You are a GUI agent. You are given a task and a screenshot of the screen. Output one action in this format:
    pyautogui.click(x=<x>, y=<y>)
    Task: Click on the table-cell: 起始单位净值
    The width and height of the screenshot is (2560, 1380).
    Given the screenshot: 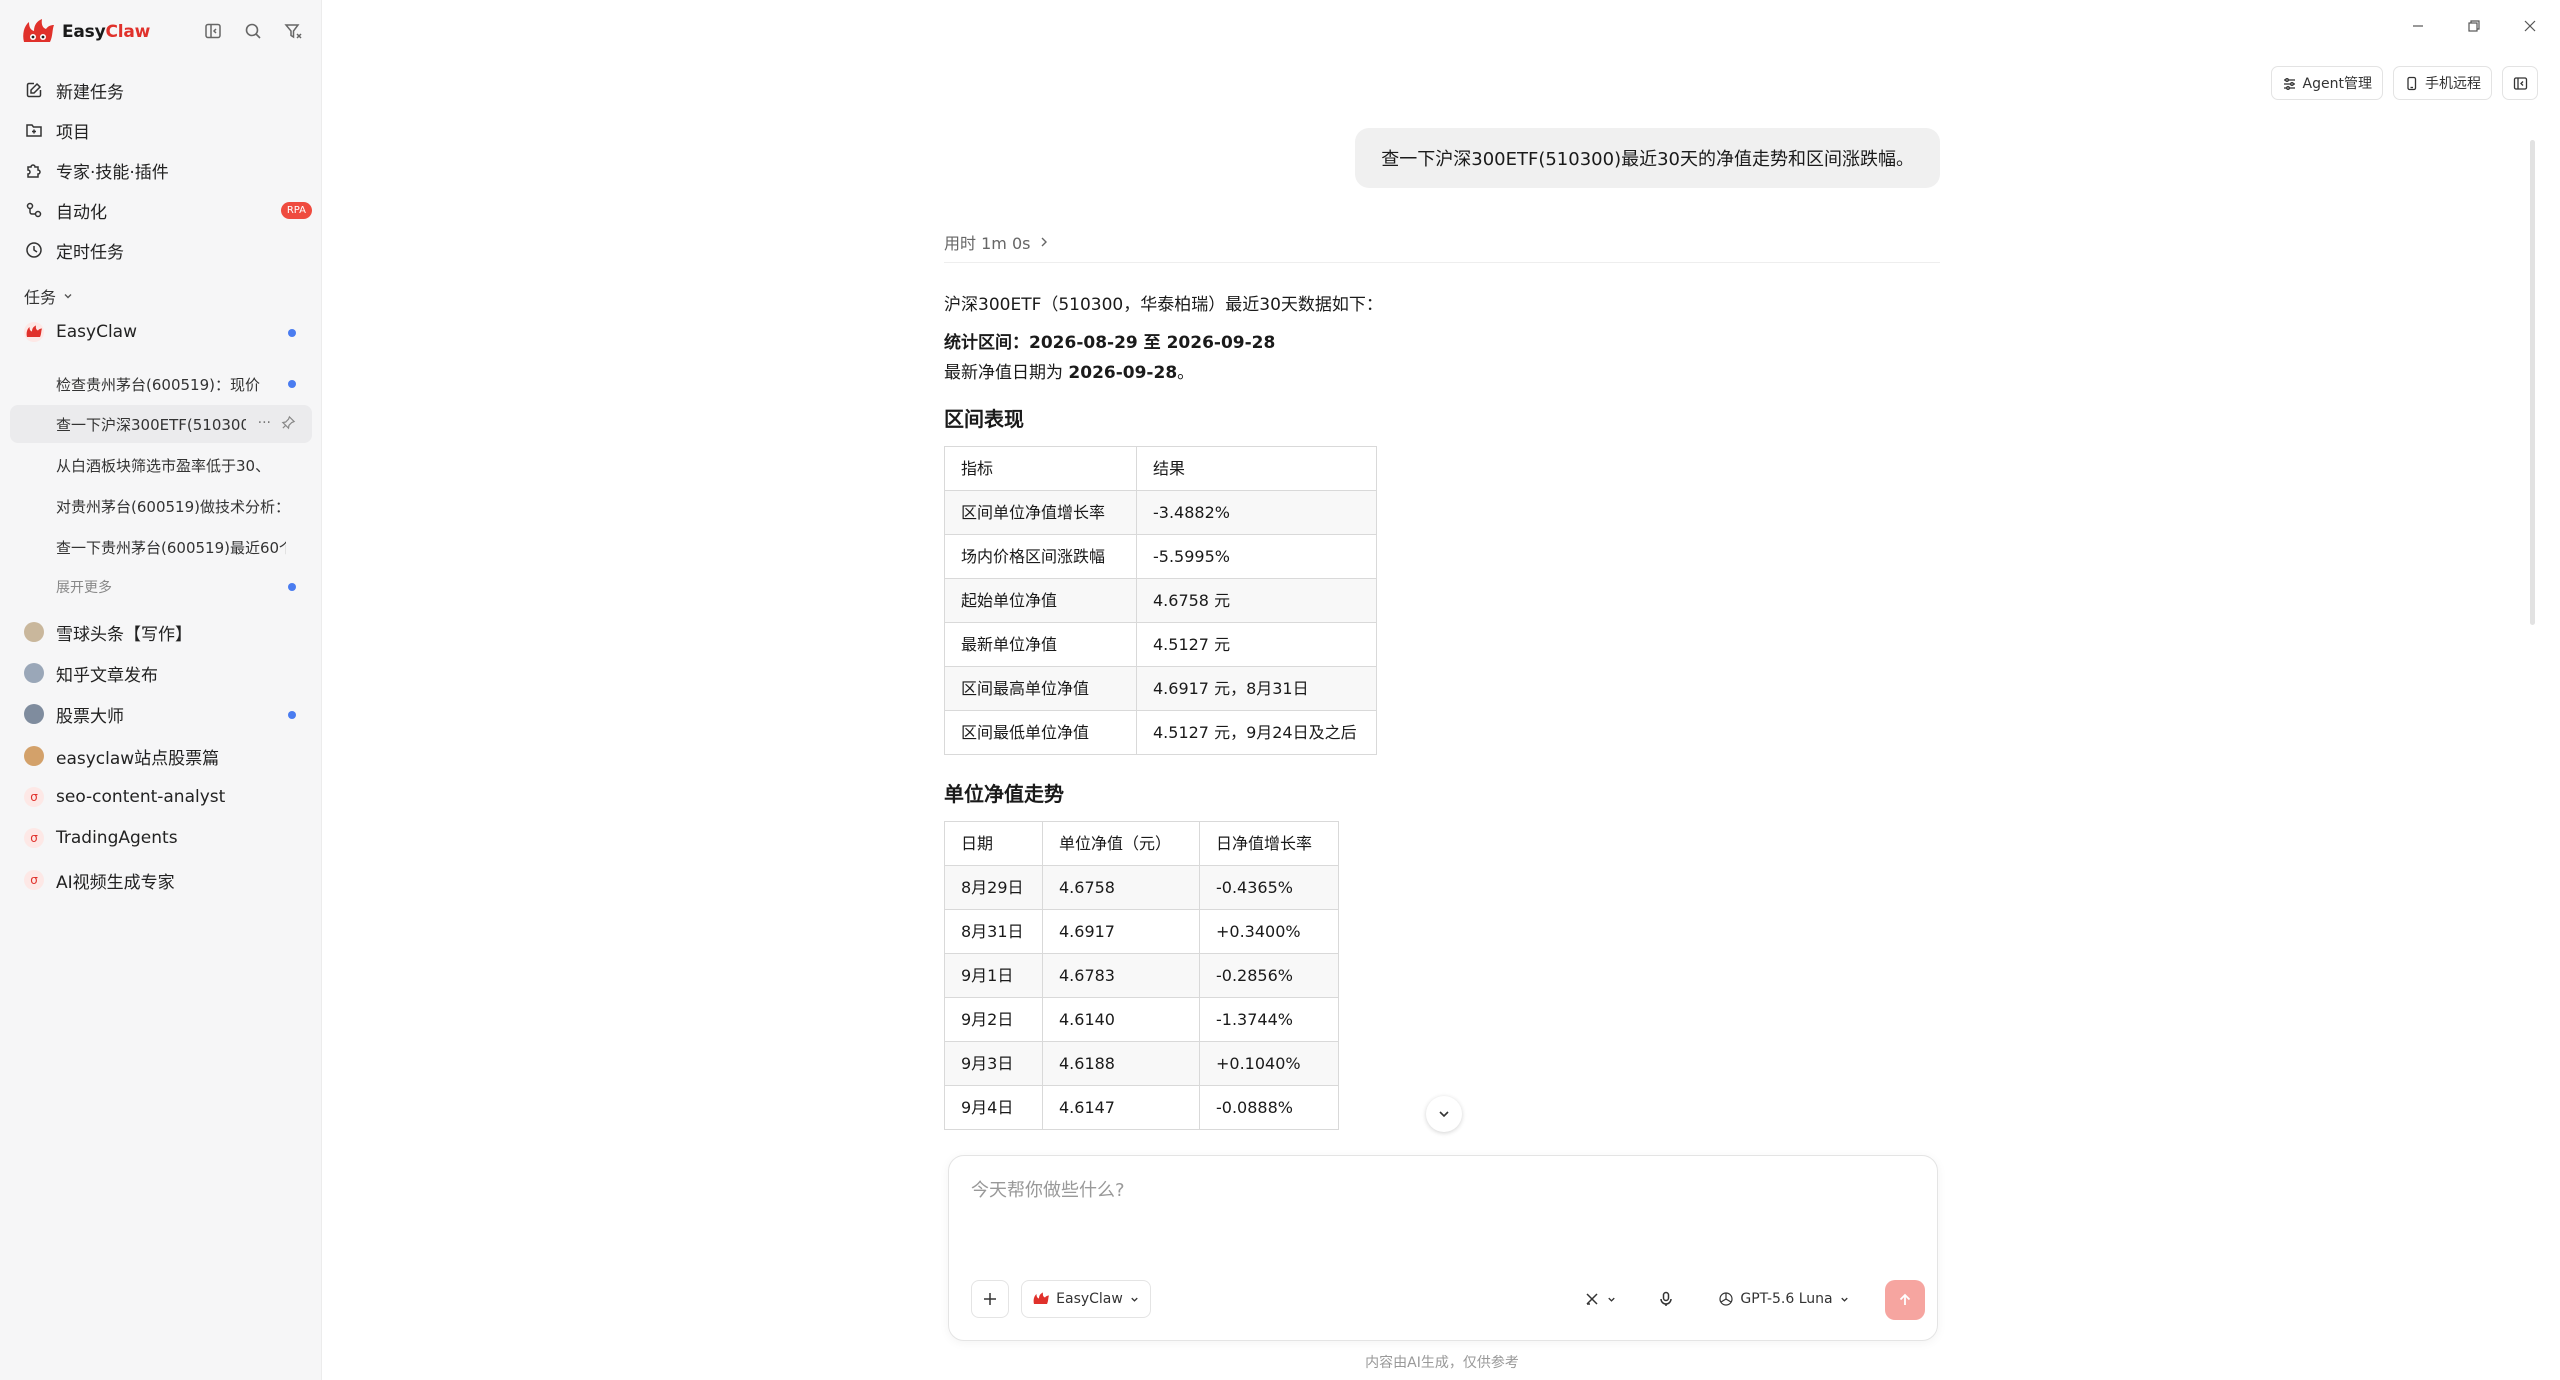 What is the action you would take?
    pyautogui.click(x=1040, y=600)
    